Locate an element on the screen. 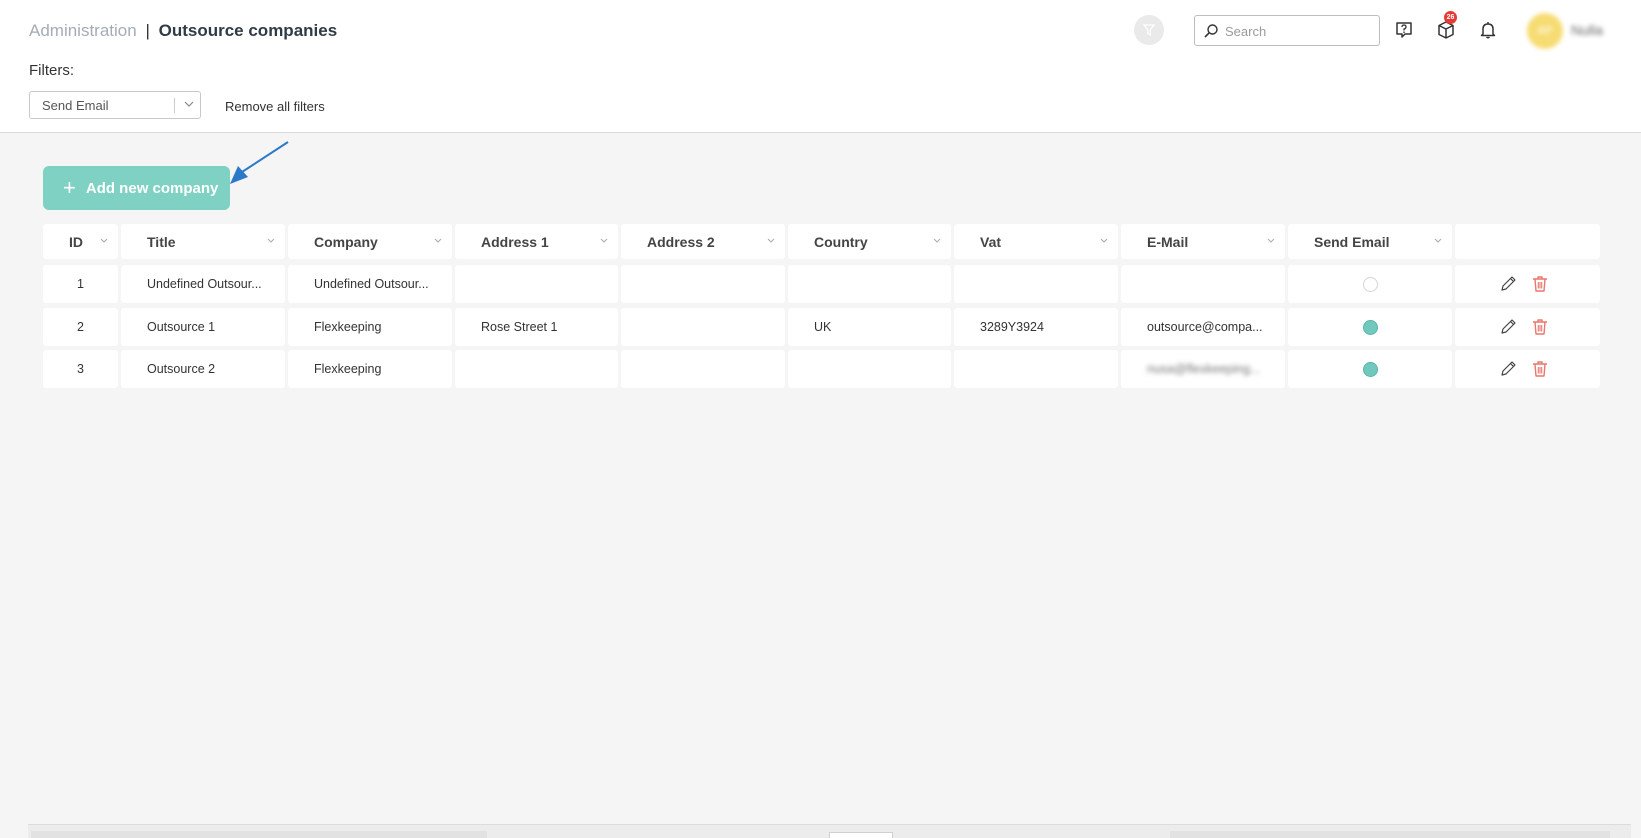  breadcrumb-parent: Administration is located at coordinates (83, 30).